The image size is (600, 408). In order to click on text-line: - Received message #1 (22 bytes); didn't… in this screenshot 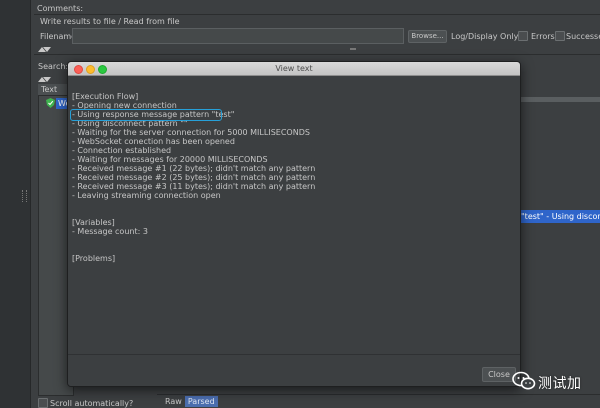, I will do `click(194, 168)`.